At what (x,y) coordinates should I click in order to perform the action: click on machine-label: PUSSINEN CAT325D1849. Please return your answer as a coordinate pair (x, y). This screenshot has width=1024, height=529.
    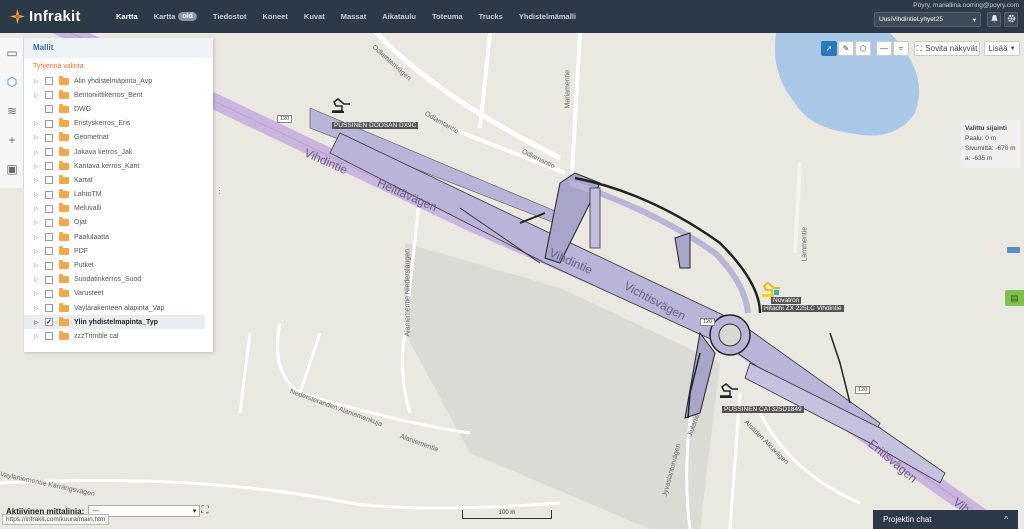
    Looking at the image, I should click on (763, 409).